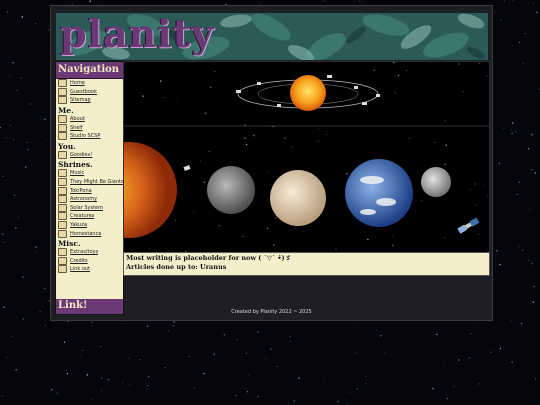  Describe the element at coordinates (89, 261) in the screenshot. I see `nav-link: Credits` at that location.